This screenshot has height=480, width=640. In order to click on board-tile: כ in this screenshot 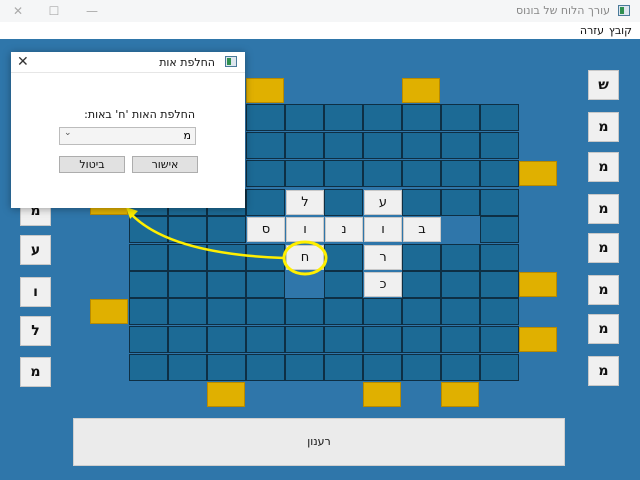, I will do `click(383, 284)`.